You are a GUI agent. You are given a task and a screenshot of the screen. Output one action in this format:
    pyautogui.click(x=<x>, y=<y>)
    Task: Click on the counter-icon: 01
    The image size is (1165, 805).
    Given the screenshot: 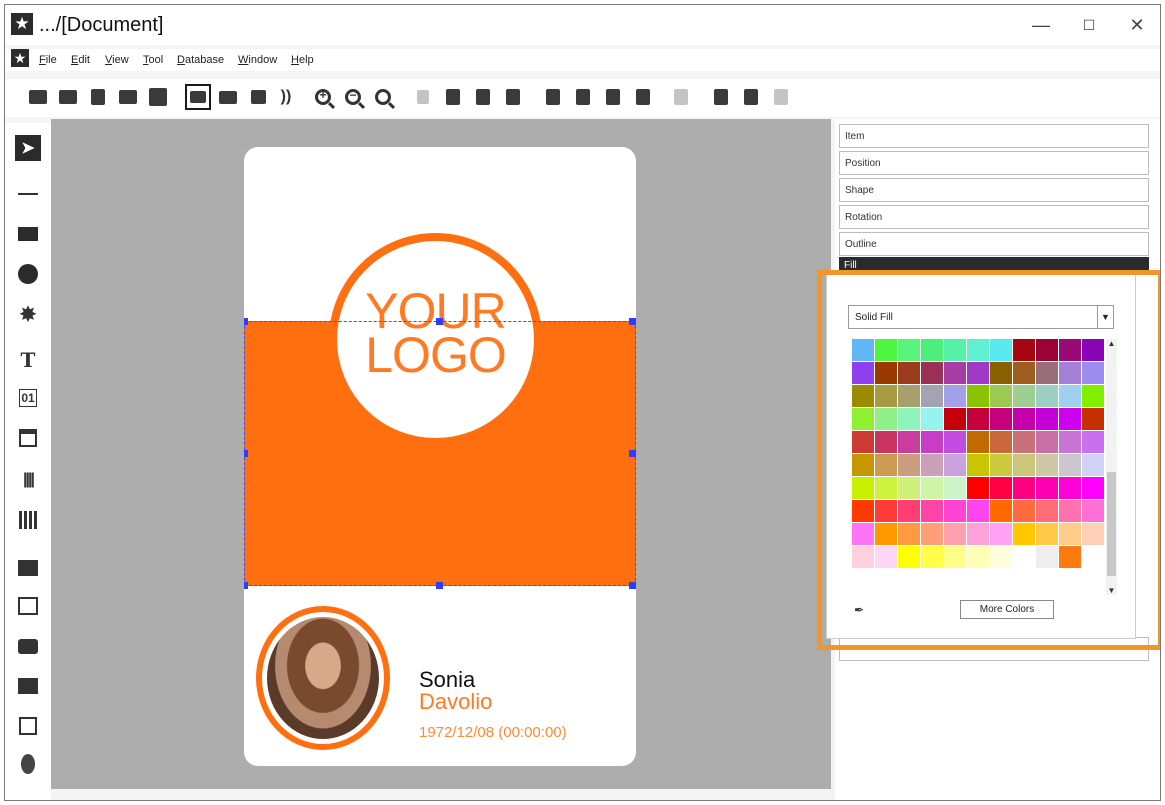 What is the action you would take?
    pyautogui.click(x=28, y=398)
    